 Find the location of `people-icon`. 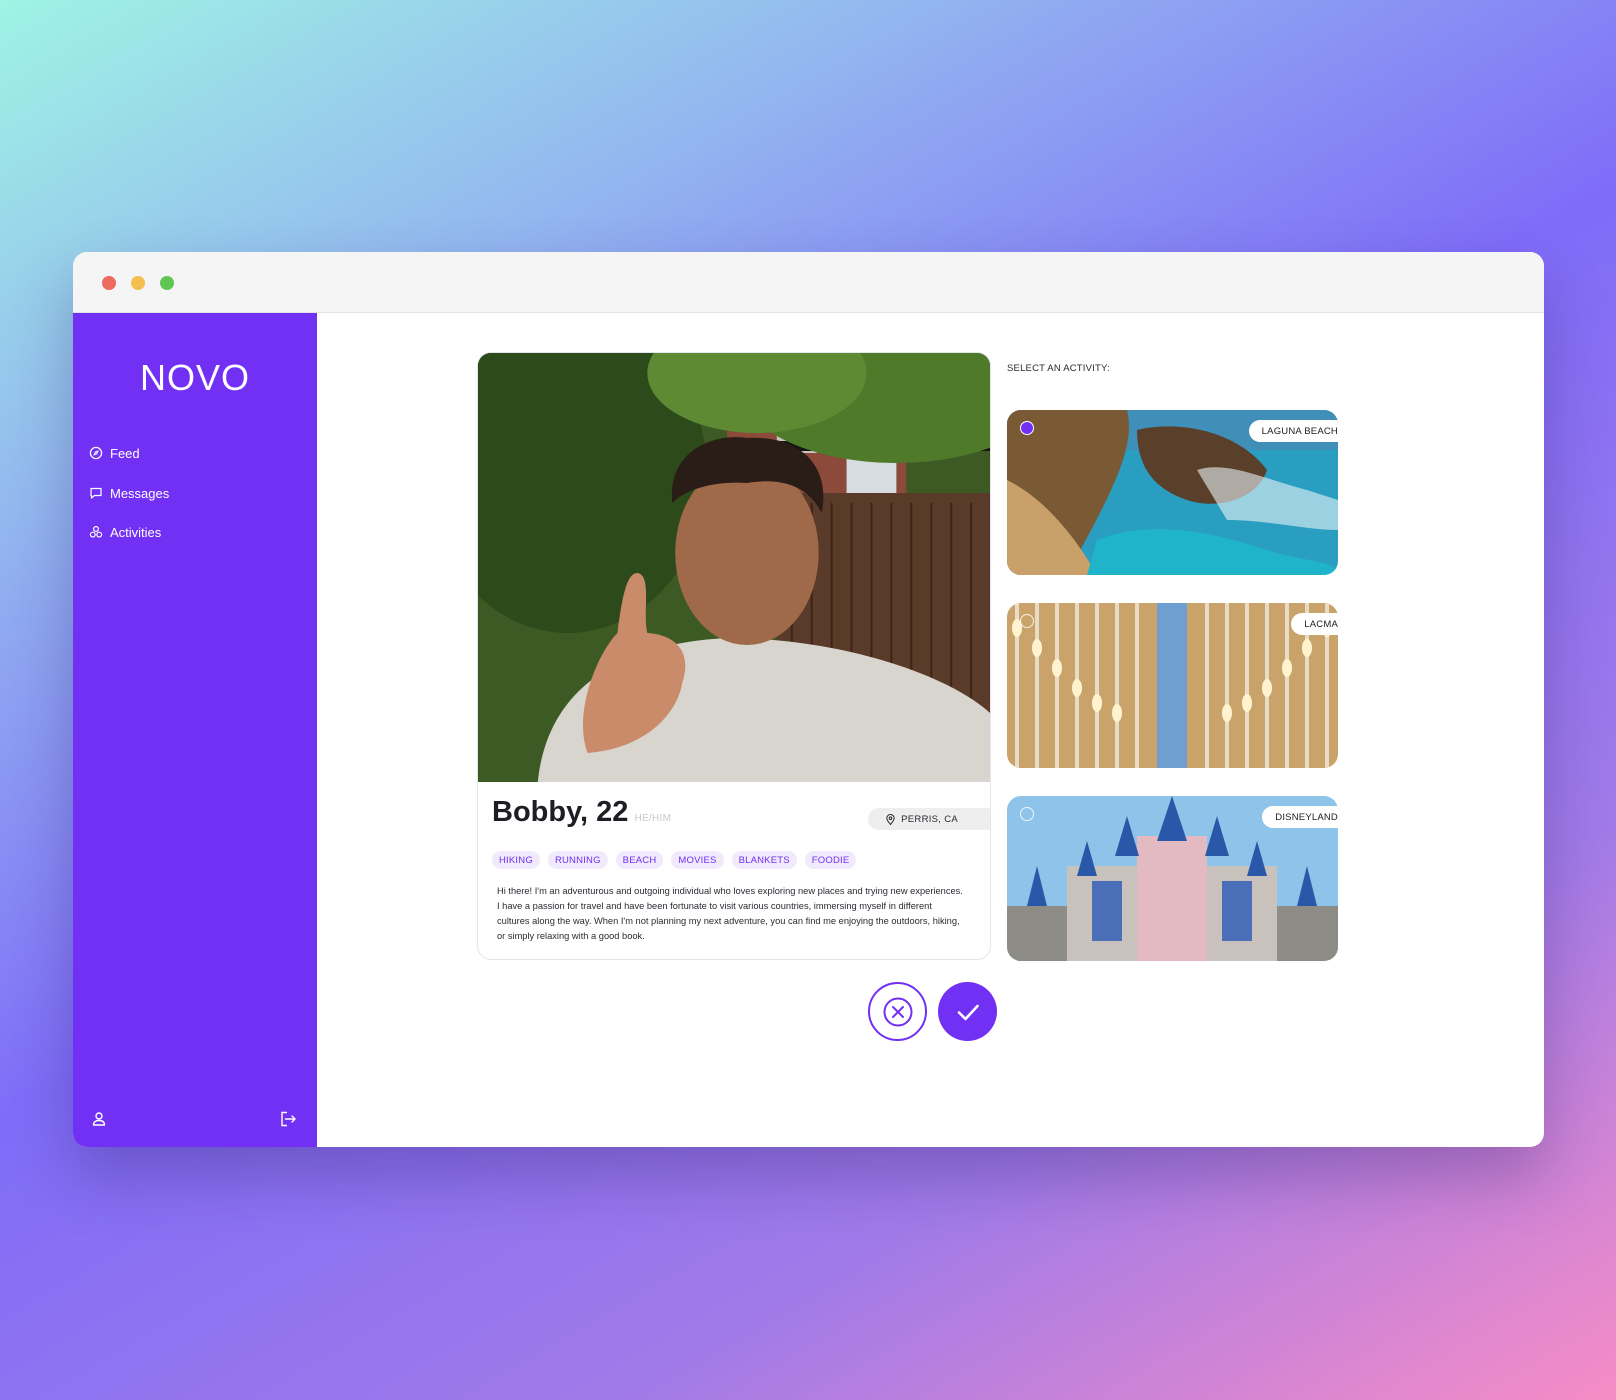

people-icon is located at coordinates (96, 531).